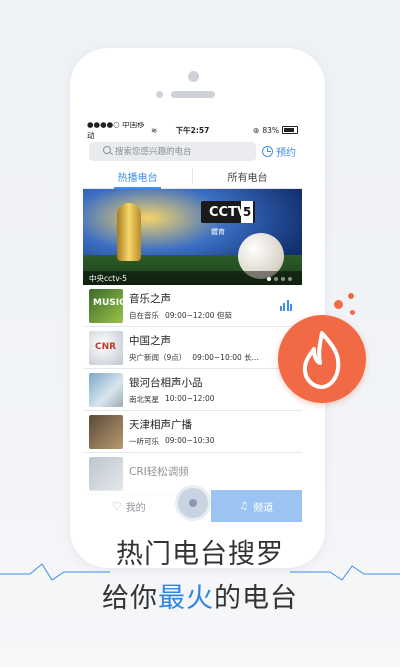 This screenshot has height=667, width=400. Describe the element at coordinates (150, 298) in the screenshot. I see `station-name: 音乐之声` at that location.